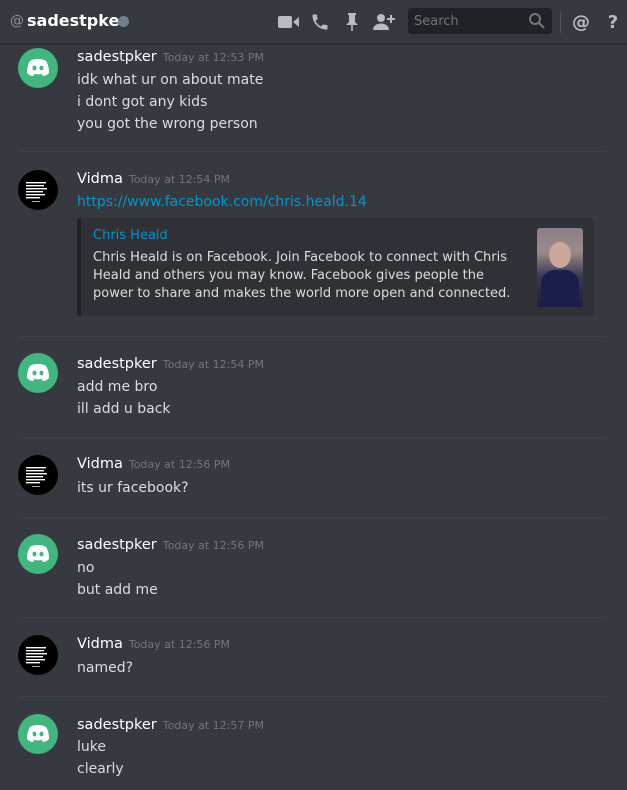 This screenshot has width=627, height=790. What do you see at coordinates (170, 80) in the screenshot?
I see `message-text: idk what ur on about mate` at bounding box center [170, 80].